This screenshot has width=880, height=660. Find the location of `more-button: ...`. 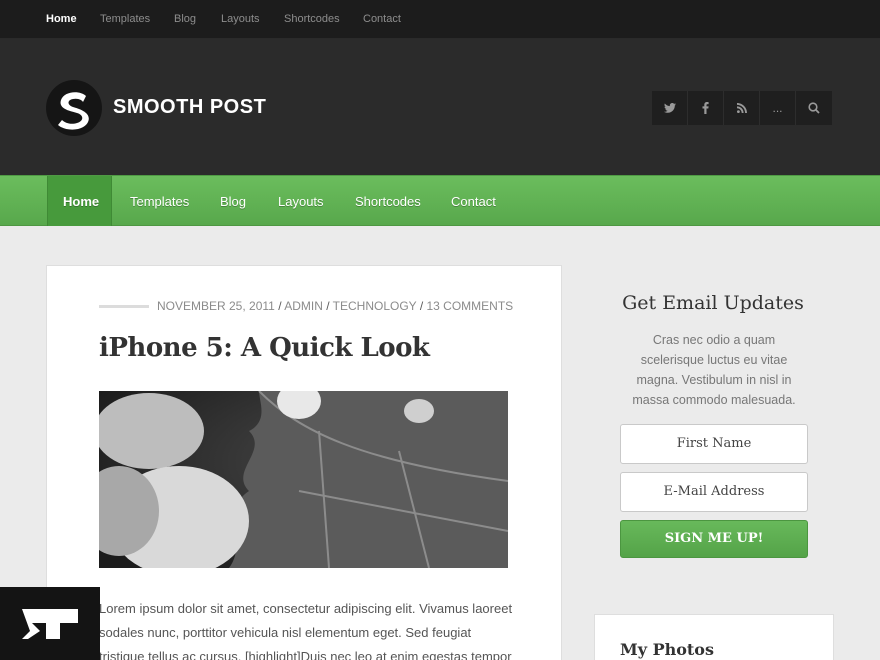

more-button: ... is located at coordinates (778, 108).